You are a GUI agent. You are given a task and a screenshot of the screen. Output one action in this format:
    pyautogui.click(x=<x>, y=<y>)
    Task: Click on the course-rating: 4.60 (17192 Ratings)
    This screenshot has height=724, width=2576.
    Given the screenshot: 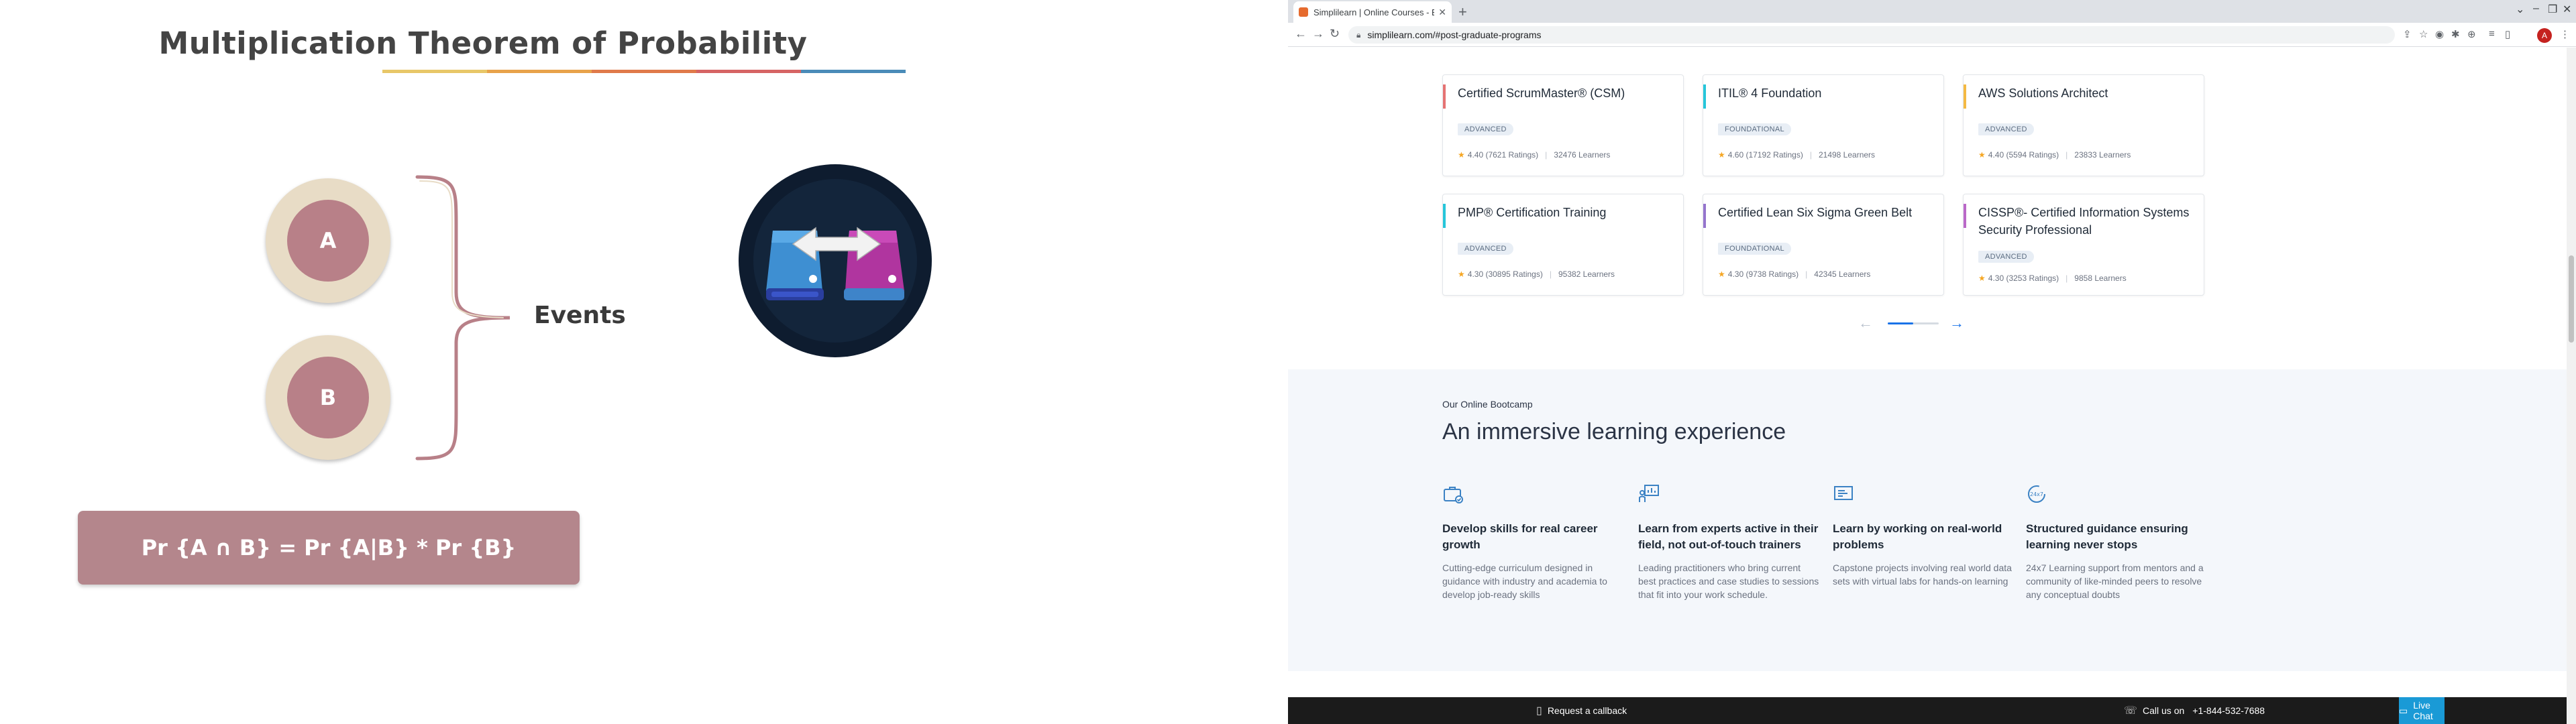 What is the action you would take?
    pyautogui.click(x=1765, y=155)
    